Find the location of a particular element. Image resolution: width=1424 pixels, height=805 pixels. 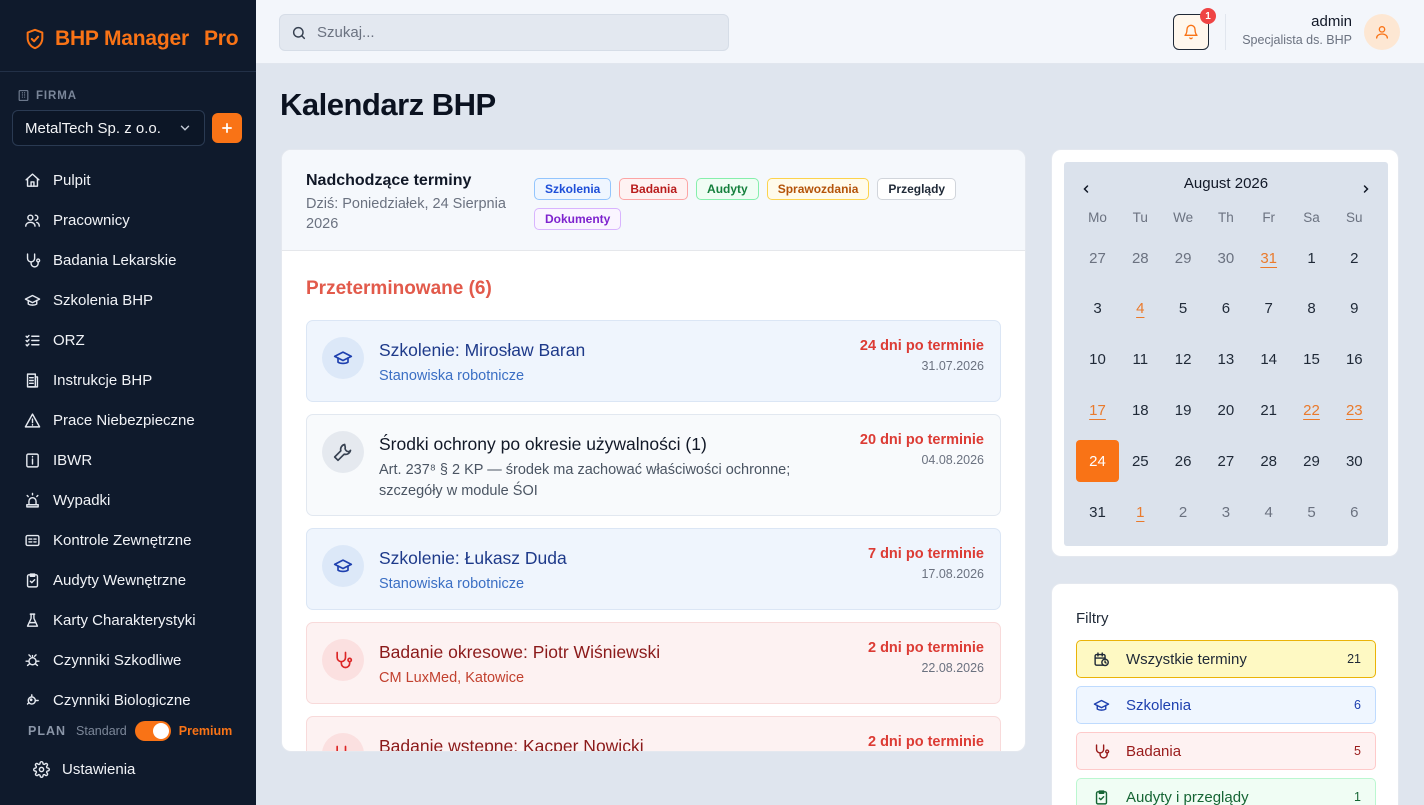

sidebar-item-label: Pulpit is located at coordinates (72, 180).